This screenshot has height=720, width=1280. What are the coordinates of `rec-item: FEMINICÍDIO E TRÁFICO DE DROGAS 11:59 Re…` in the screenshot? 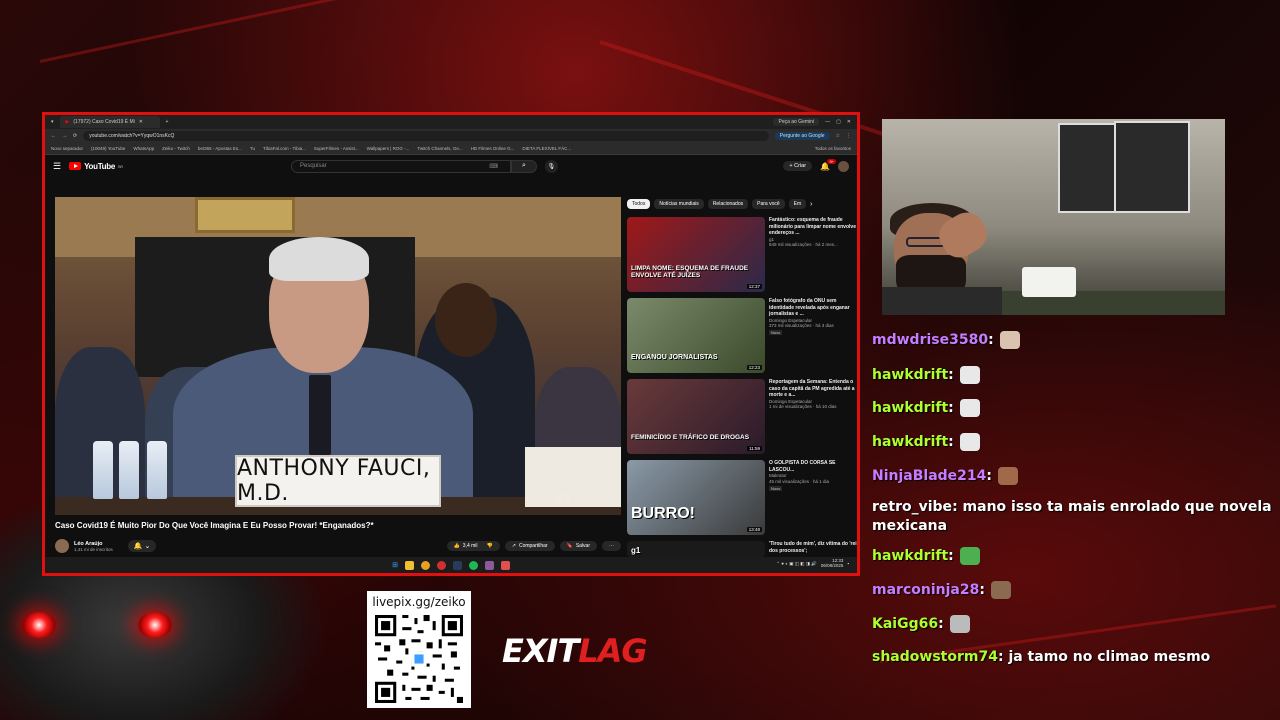 It's located at (742, 416).